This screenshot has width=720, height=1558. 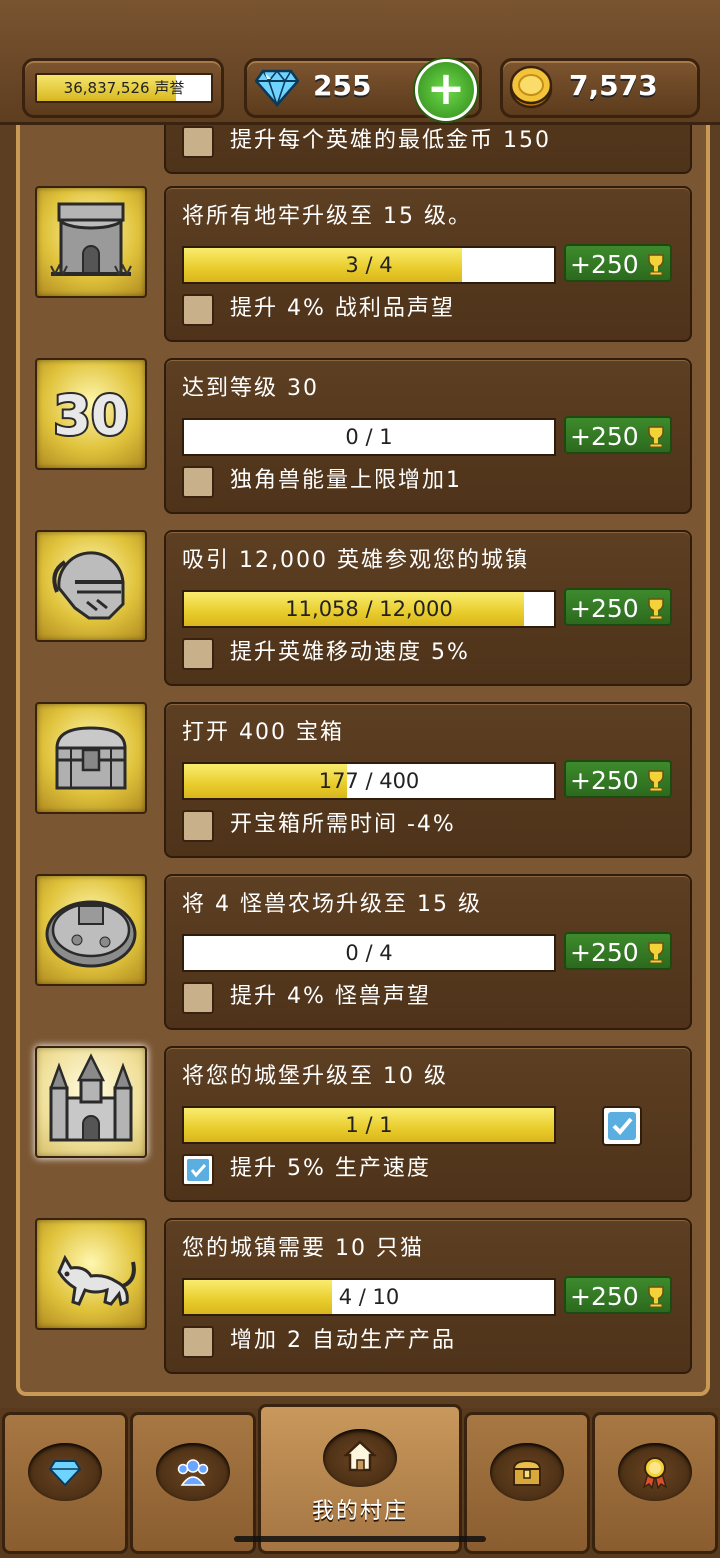 What do you see at coordinates (359, 1511) in the screenshot?
I see `tab-label: 我的村庄` at bounding box center [359, 1511].